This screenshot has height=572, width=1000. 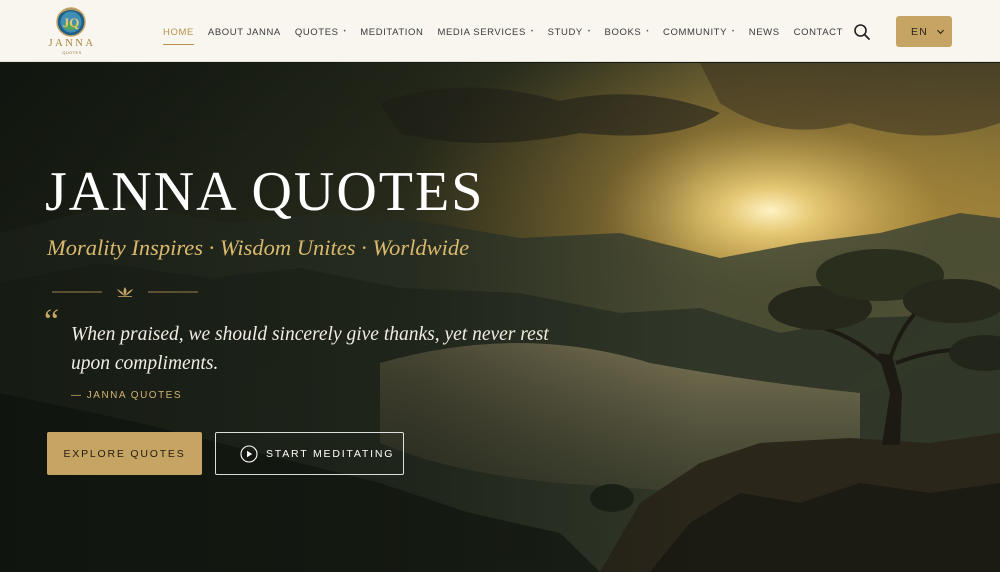 I want to click on svg-text: JQ, so click(x=71, y=22).